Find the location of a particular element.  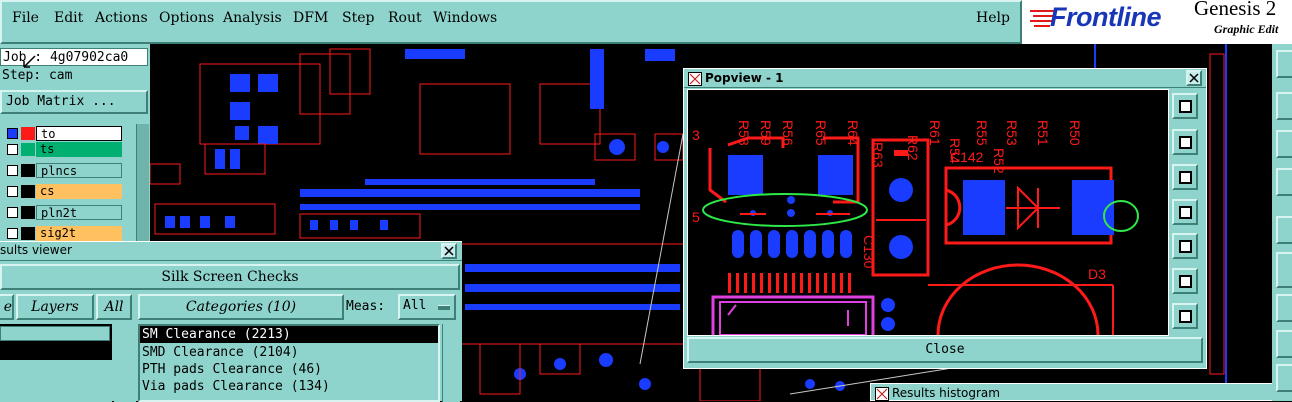

refdes-label: R59 is located at coordinates (766, 133).